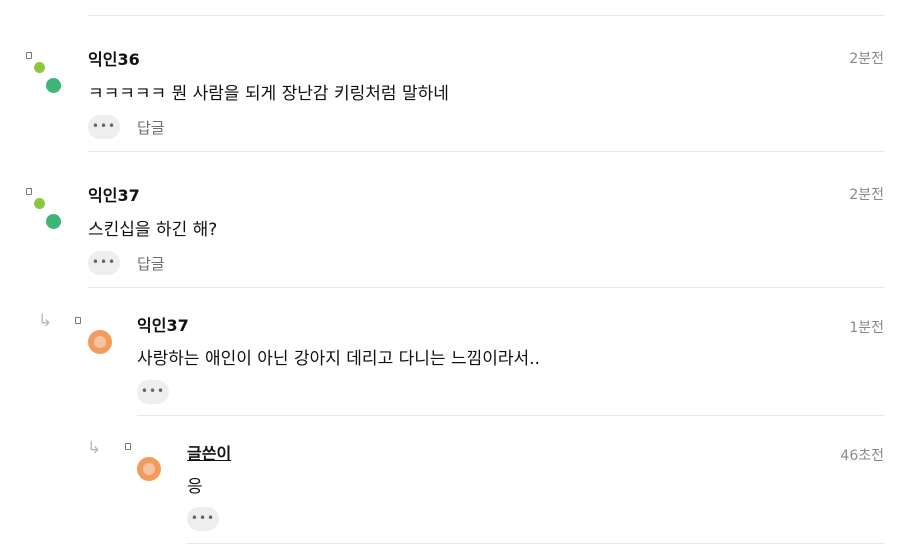  I want to click on comment-text: 사랑하는 애인이 아닌 강아지 데리고 다니는 느낌이라서.., so click(338, 359).